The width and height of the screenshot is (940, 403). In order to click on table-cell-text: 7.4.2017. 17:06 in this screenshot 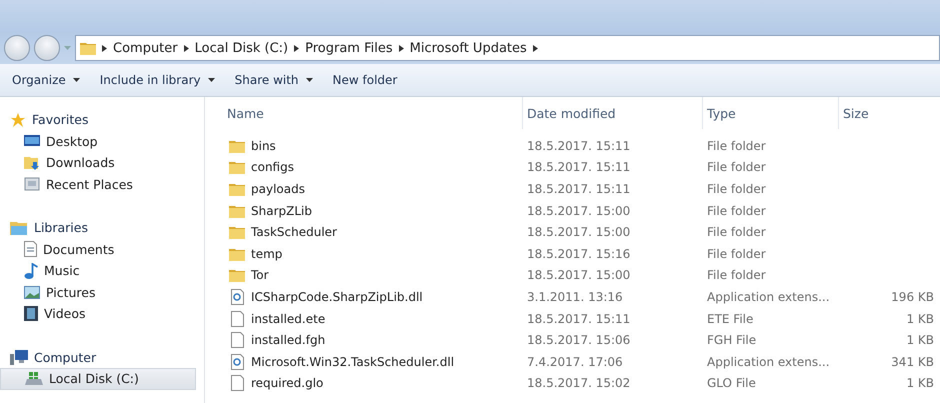, I will do `click(575, 361)`.